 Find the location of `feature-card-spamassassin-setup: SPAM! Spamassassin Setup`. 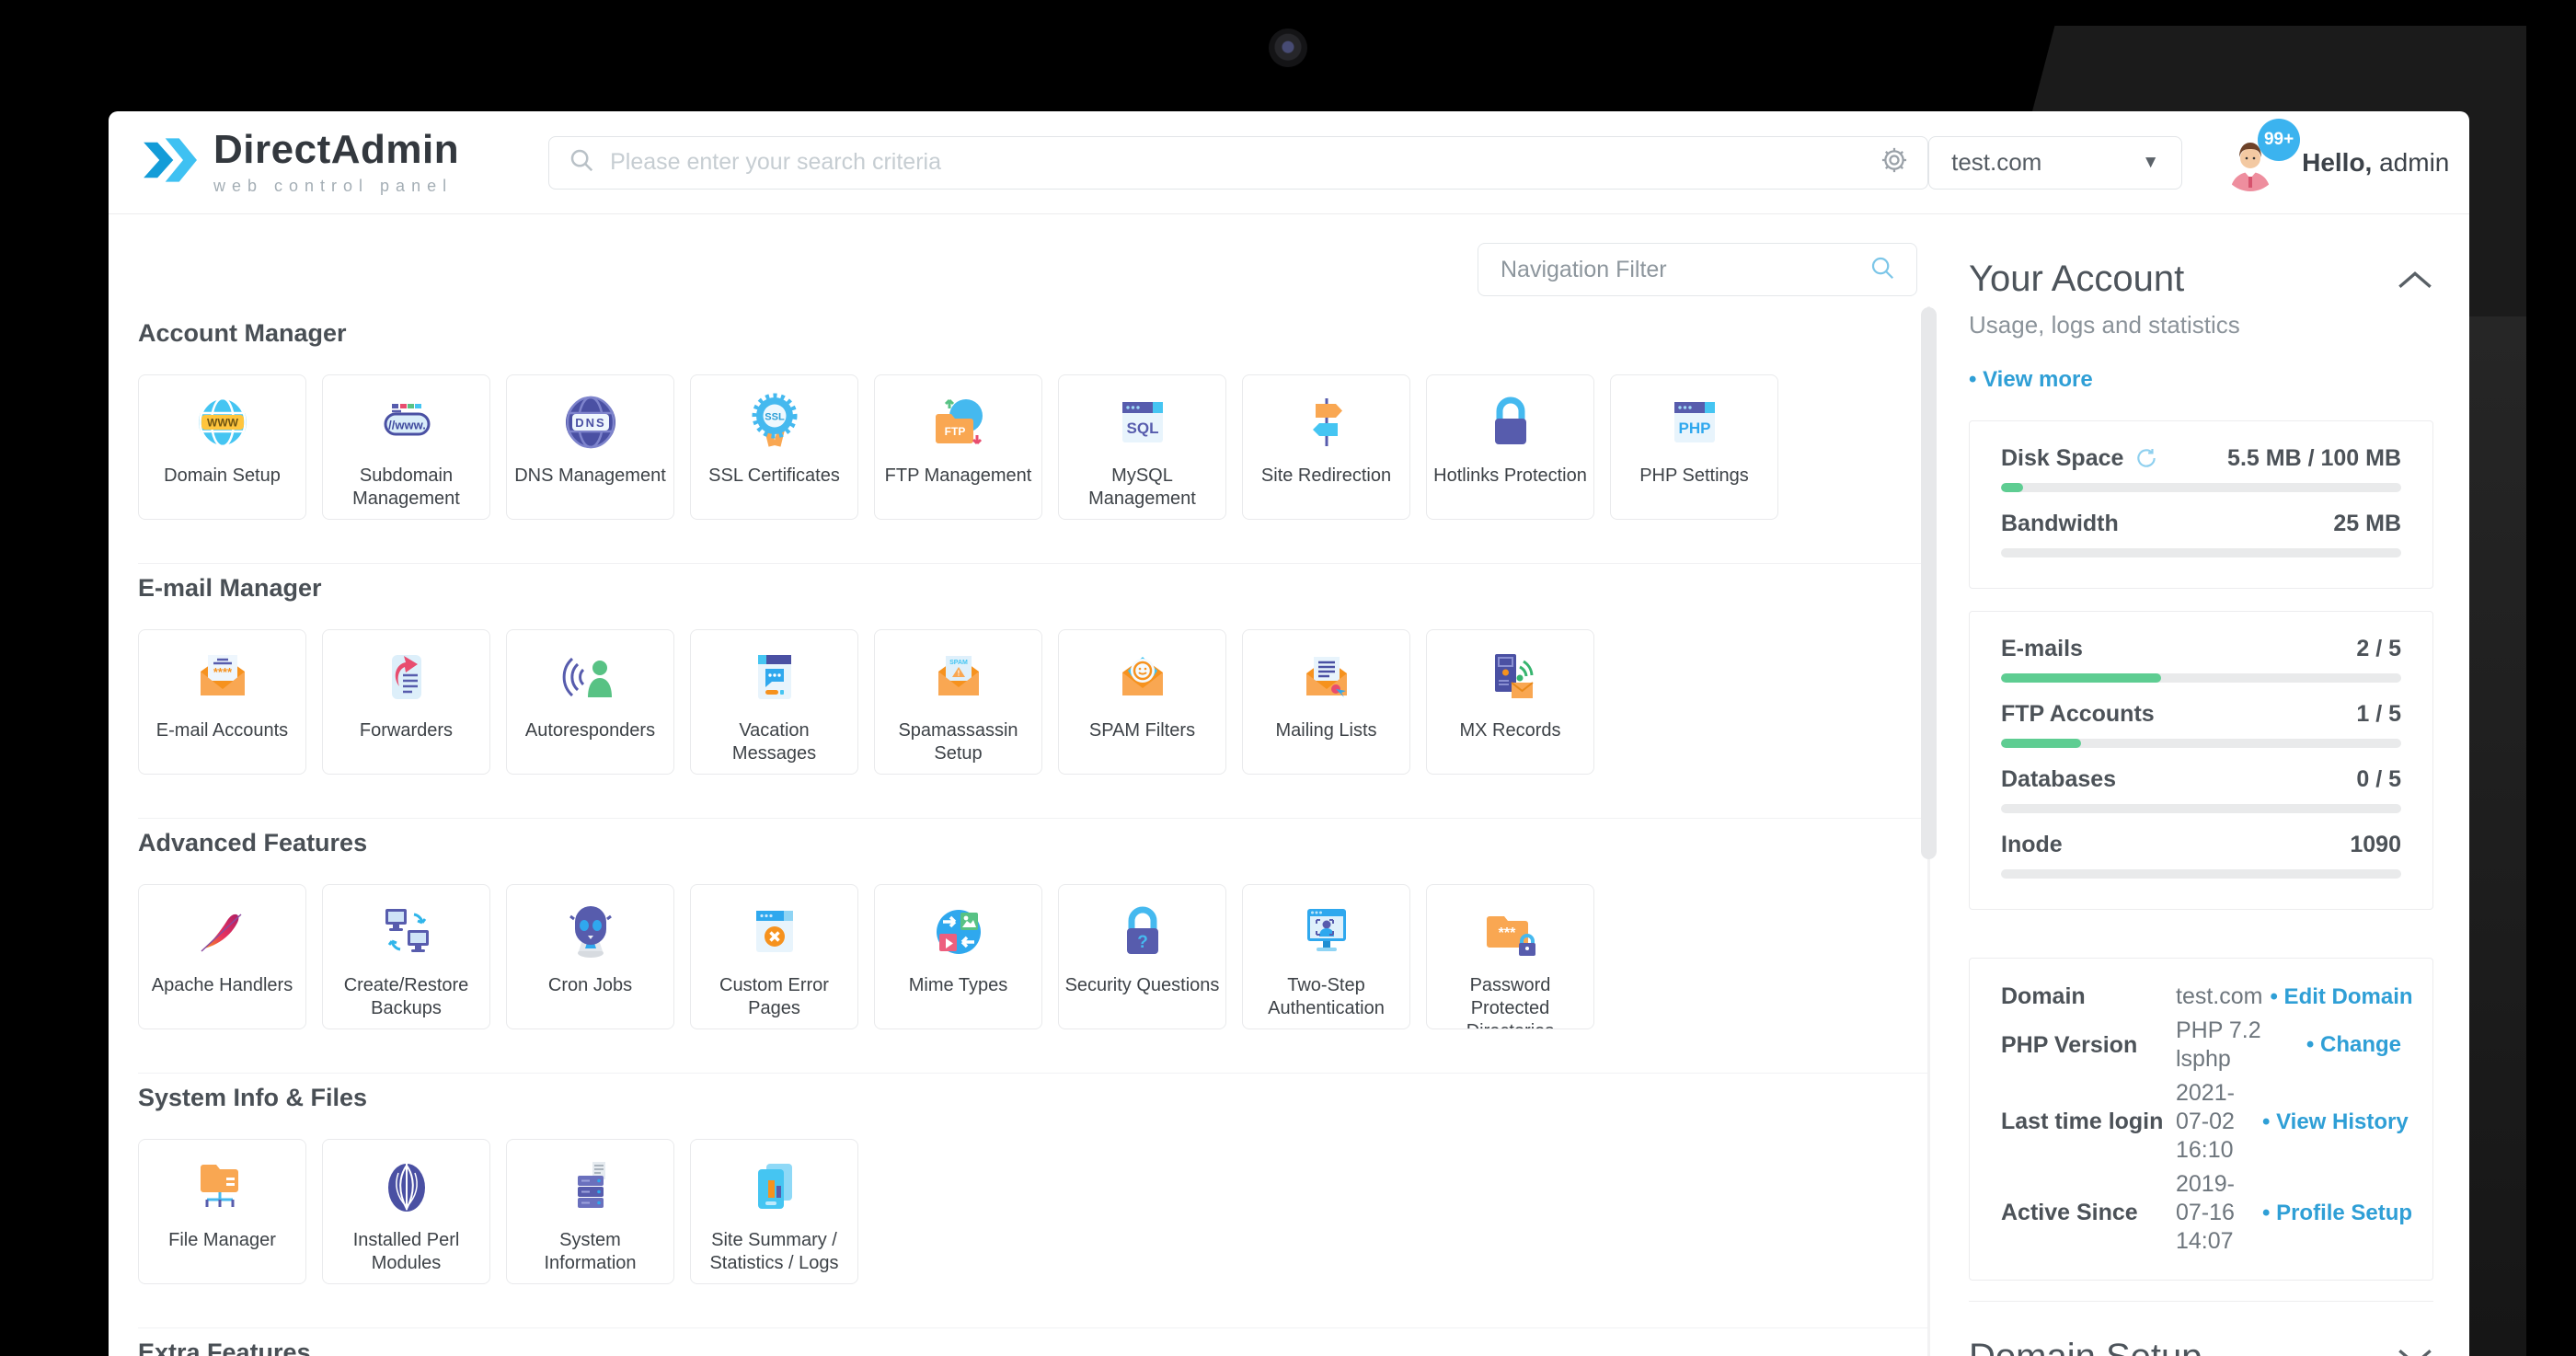

feature-card-spamassassin-setup: SPAM! Spamassassin Setup is located at coordinates (958, 702).